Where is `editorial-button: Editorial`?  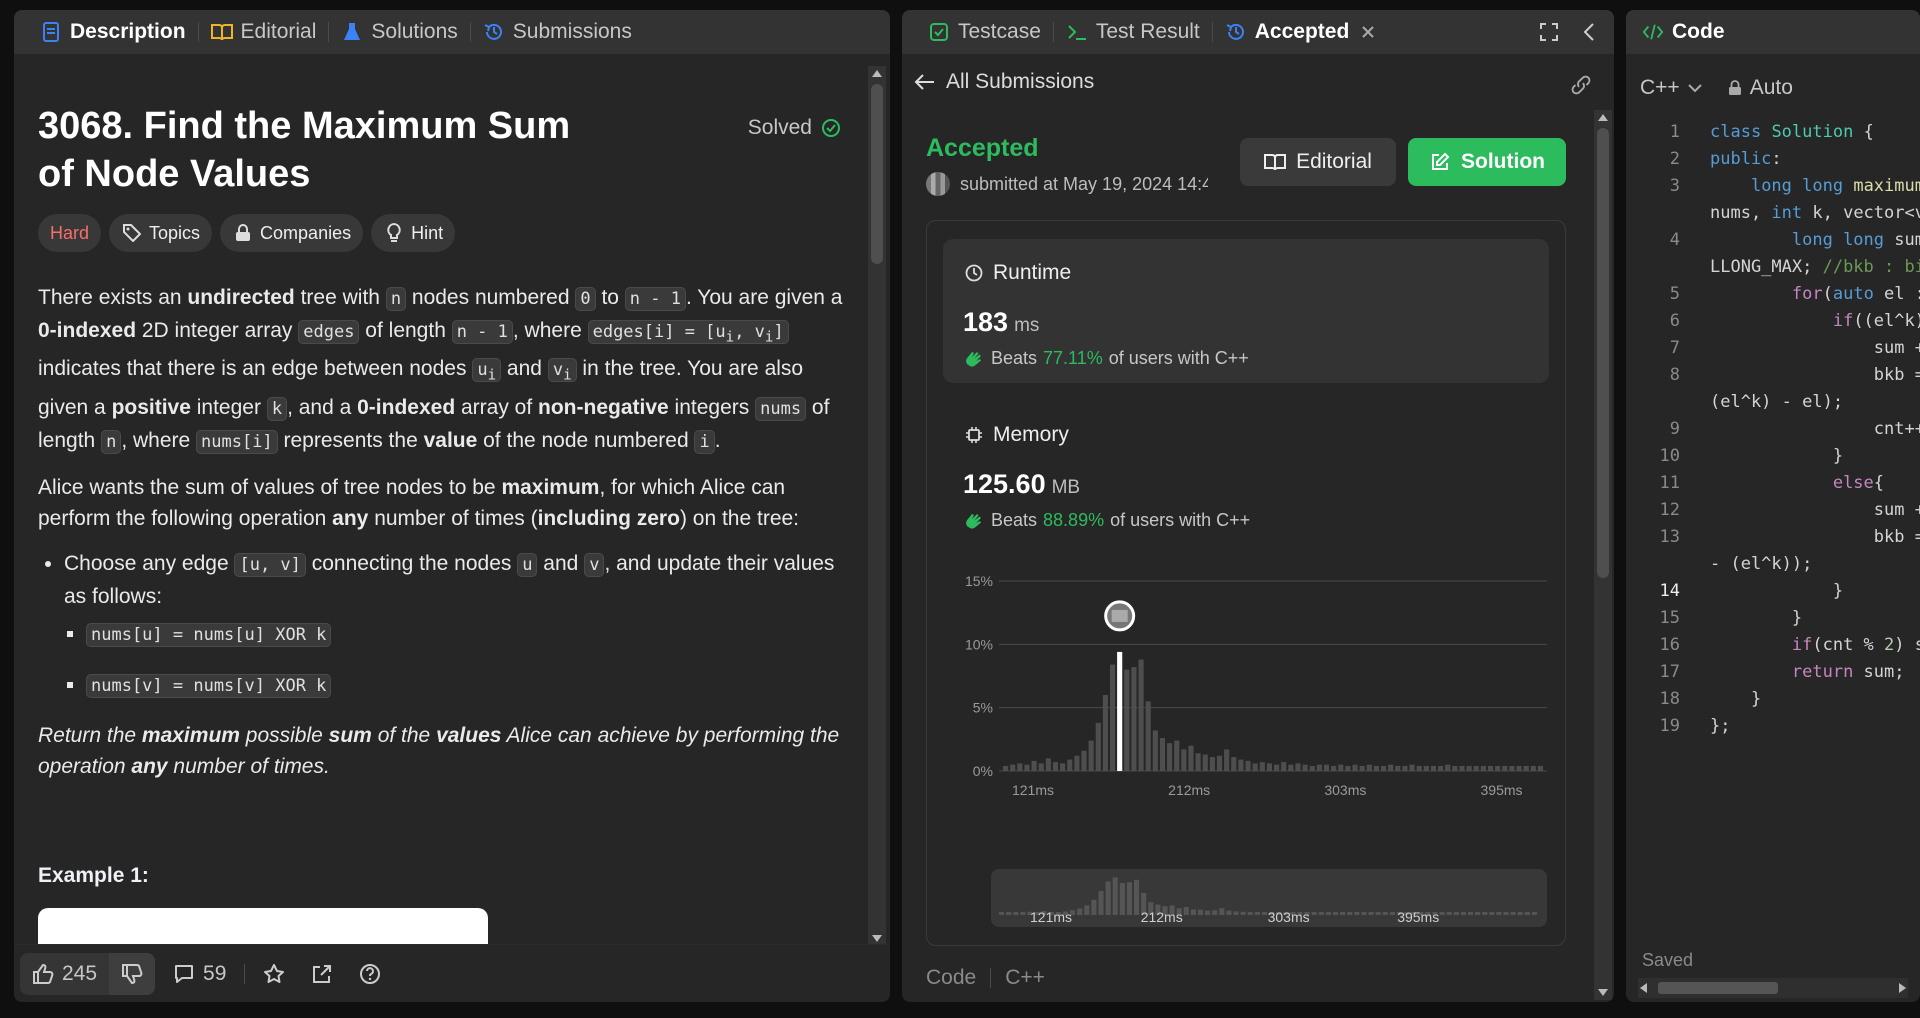 editorial-button: Editorial is located at coordinates (1318, 162).